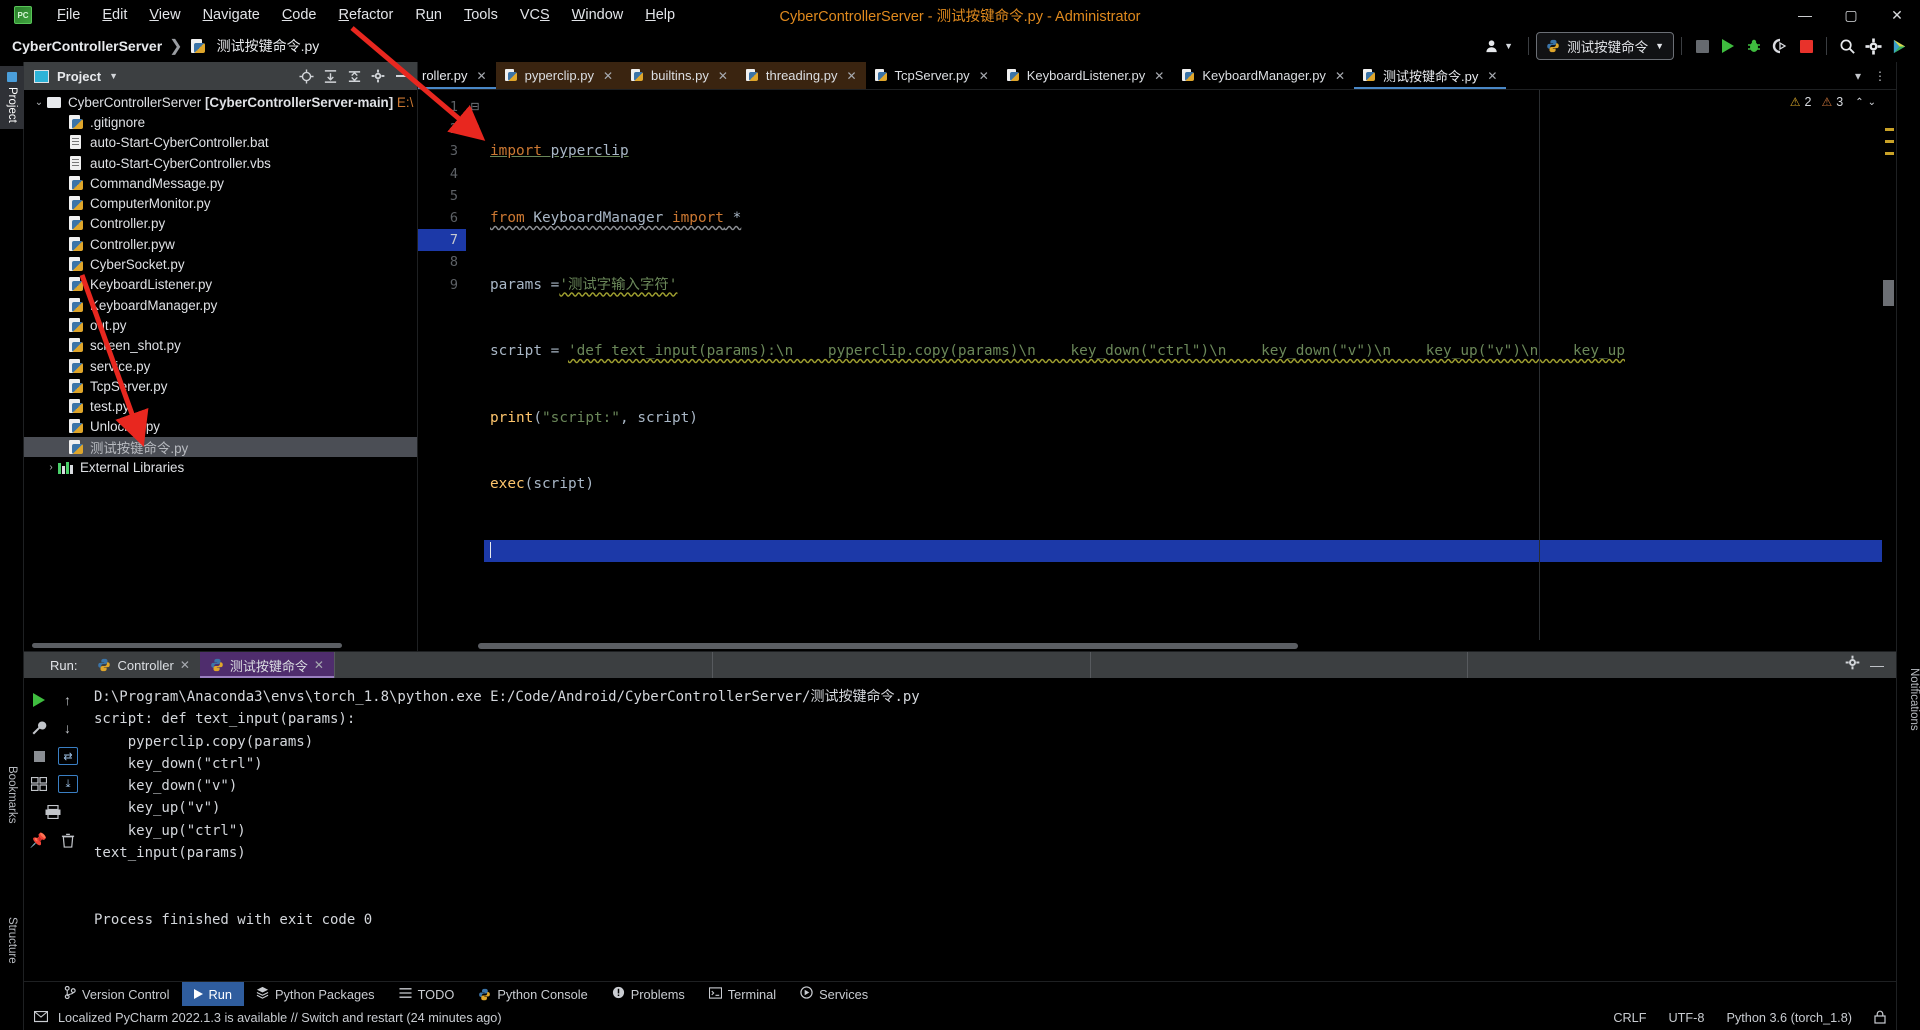 The width and height of the screenshot is (1920, 1030). What do you see at coordinates (1852, 665) in the screenshot?
I see `run-settings-icon` at bounding box center [1852, 665].